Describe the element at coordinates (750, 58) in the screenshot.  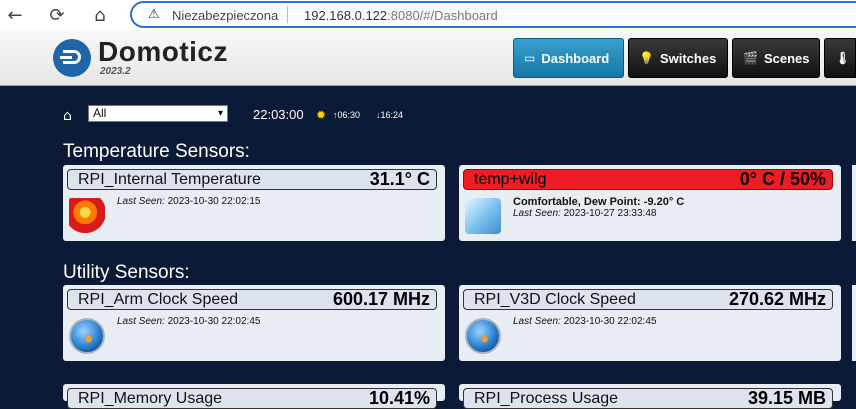
I see `clapperboard-icon: 🎬` at that location.